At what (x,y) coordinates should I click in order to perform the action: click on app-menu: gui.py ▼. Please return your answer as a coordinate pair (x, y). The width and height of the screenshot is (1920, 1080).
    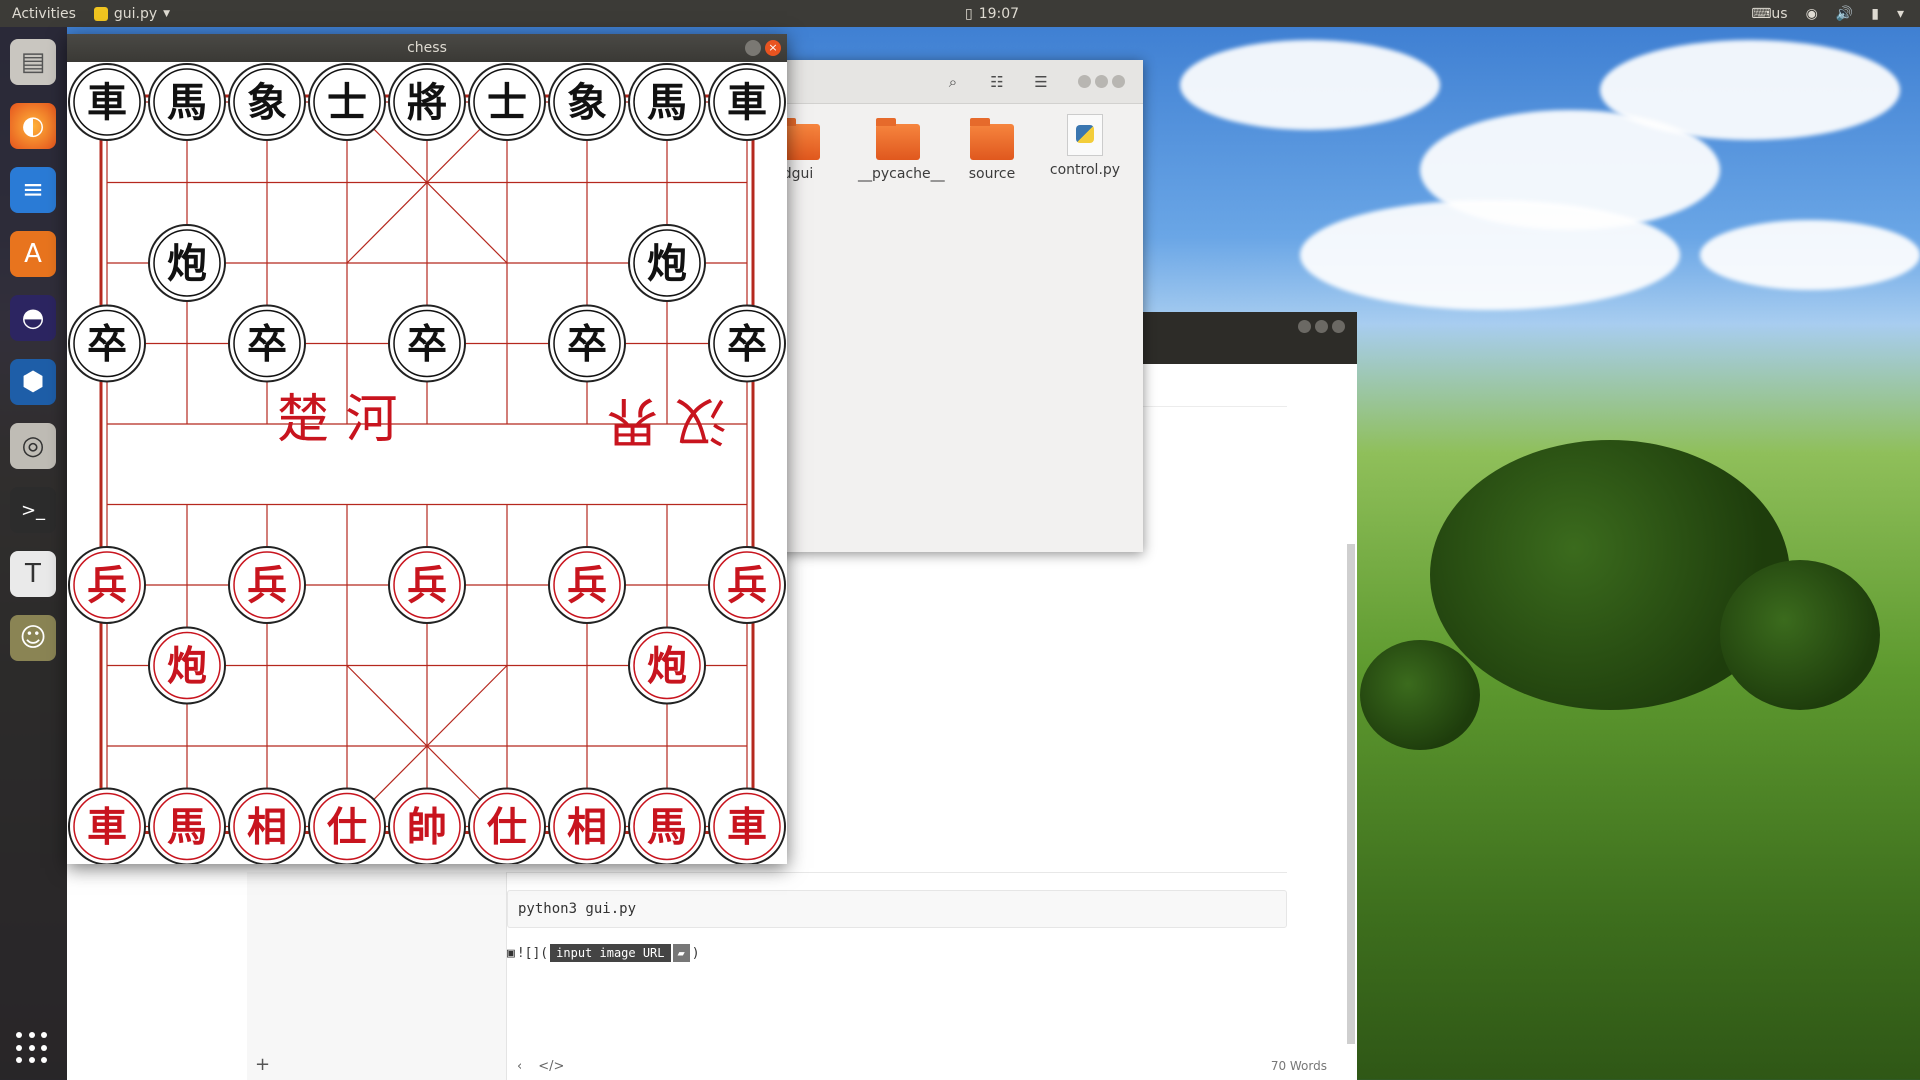
    Looking at the image, I should click on (132, 13).